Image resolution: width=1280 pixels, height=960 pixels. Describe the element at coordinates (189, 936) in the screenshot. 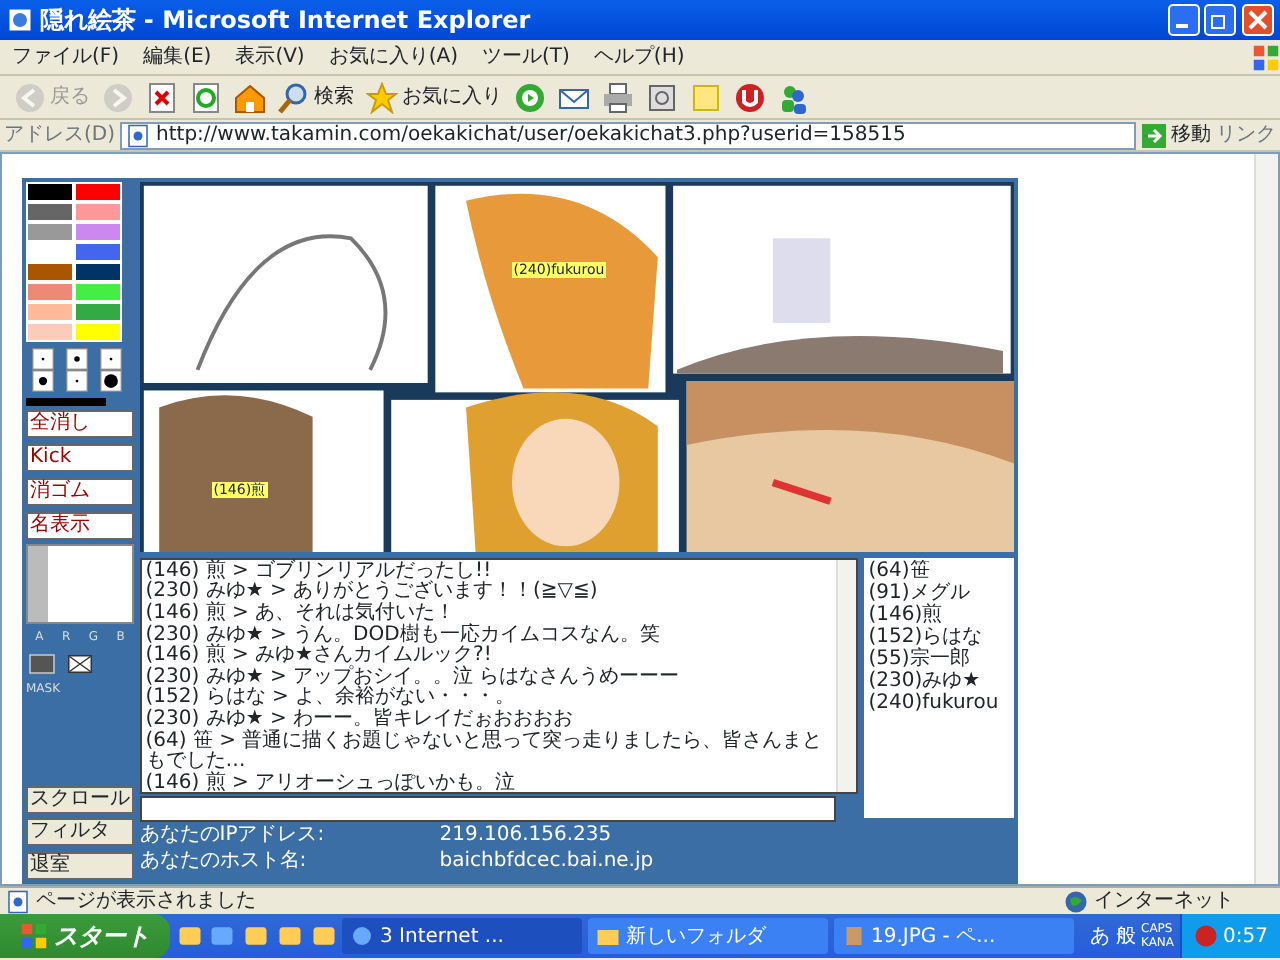

I see `desktop-icon` at that location.